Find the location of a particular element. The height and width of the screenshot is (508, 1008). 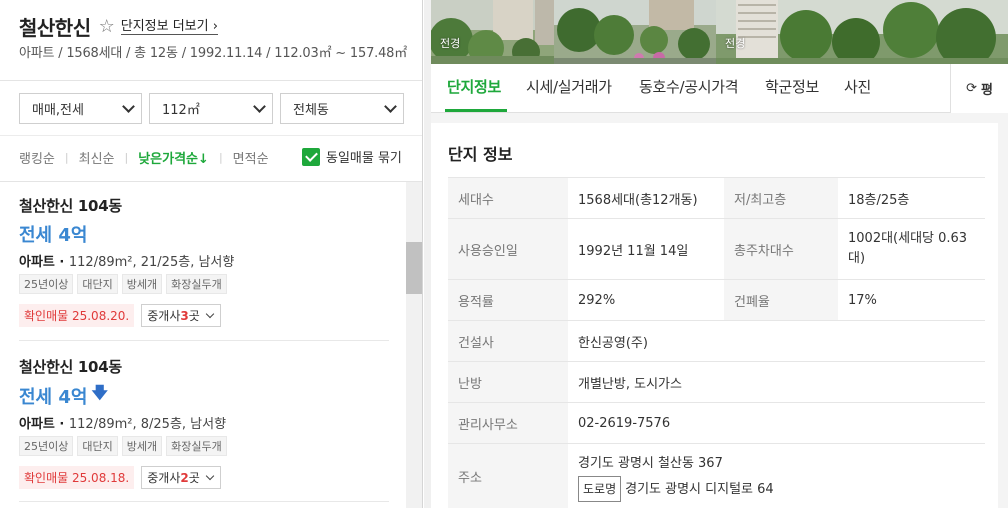

bundle-checkbox is located at coordinates (311, 156).